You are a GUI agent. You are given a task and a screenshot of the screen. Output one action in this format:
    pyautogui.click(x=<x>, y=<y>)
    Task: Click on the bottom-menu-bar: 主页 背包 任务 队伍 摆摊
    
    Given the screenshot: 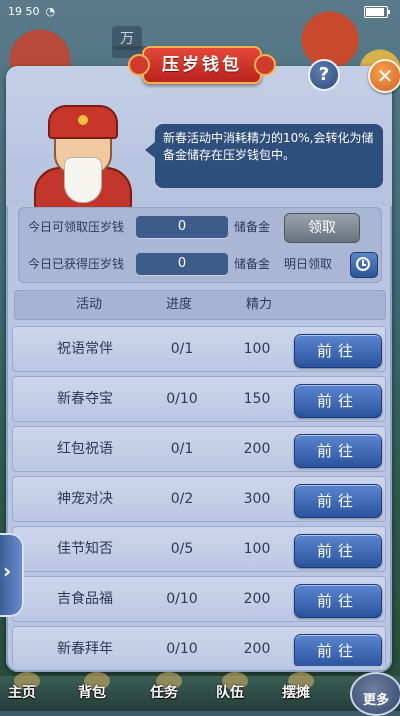 What is the action you would take?
    pyautogui.click(x=200, y=691)
    